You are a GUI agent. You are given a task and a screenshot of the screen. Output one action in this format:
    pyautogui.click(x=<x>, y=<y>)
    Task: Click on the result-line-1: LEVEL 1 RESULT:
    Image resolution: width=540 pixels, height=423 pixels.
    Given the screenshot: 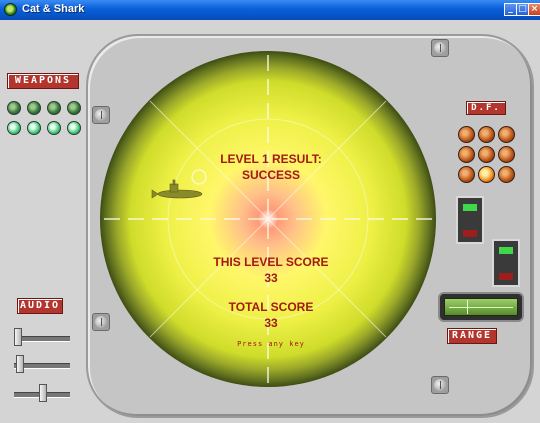 What is the action you would take?
    pyautogui.click(x=271, y=159)
    